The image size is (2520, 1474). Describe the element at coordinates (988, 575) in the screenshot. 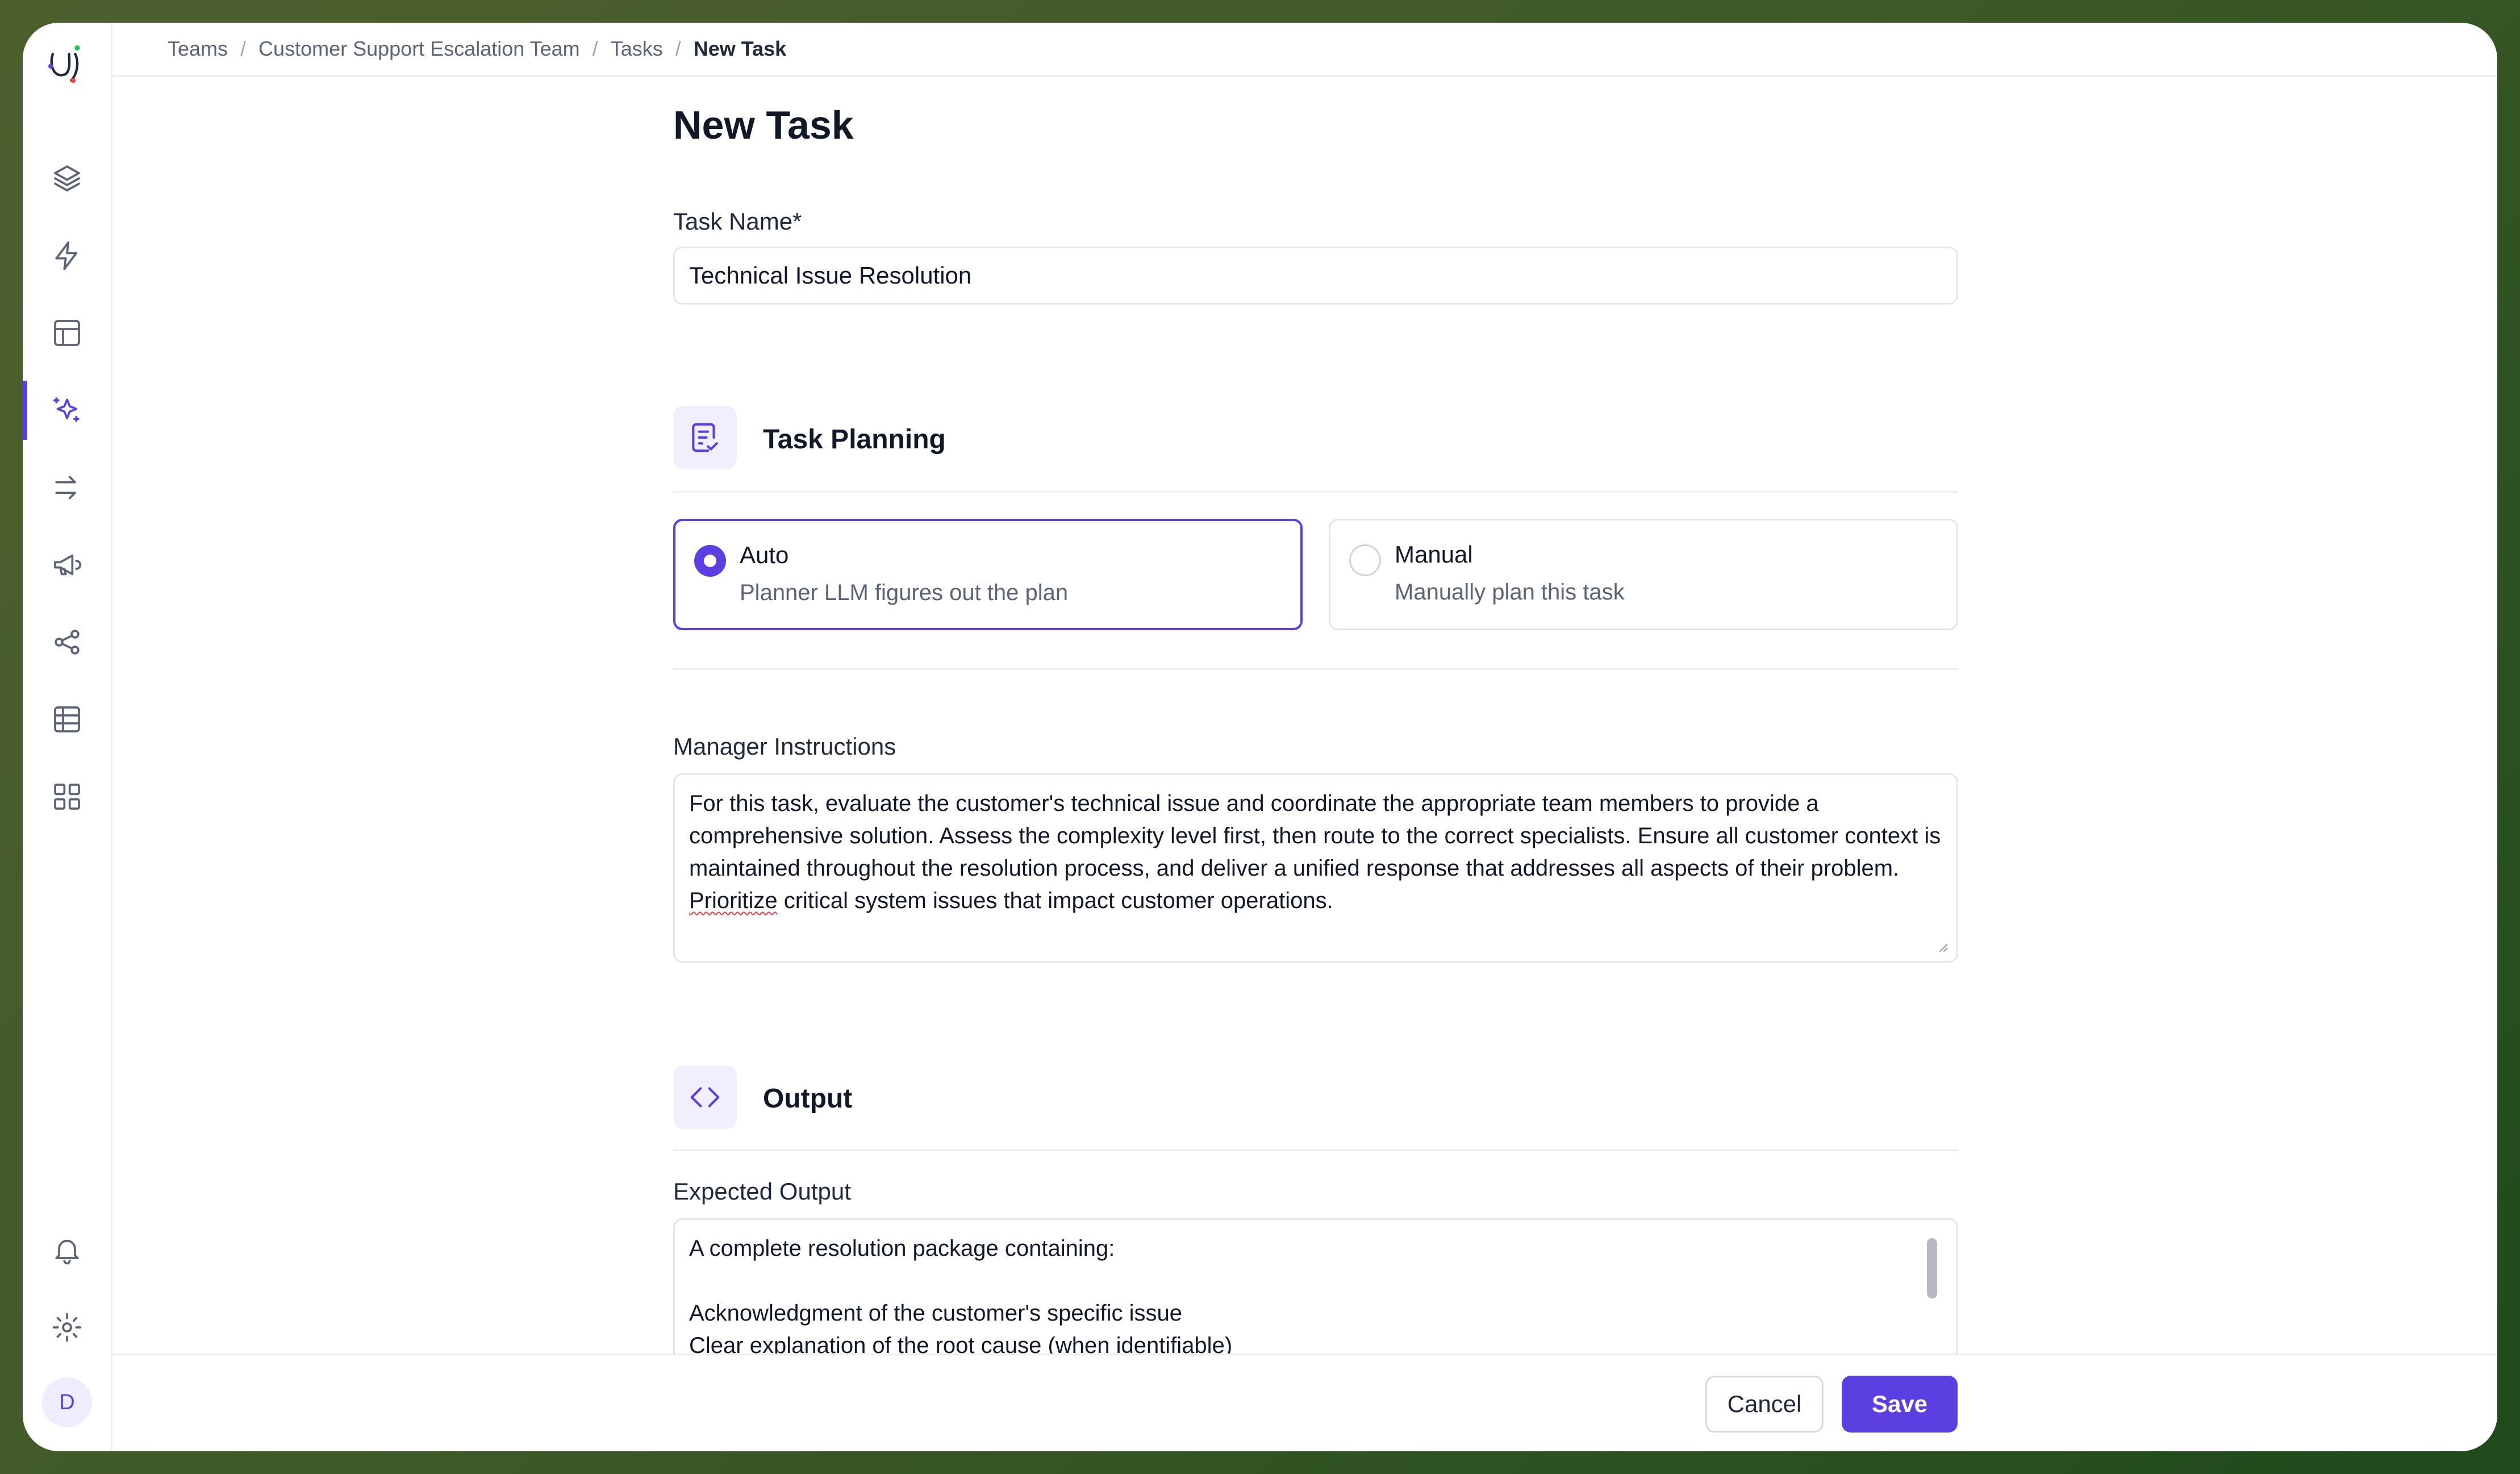

I see `planning-option-auto: Auto Planner LLM figures out the plan` at that location.